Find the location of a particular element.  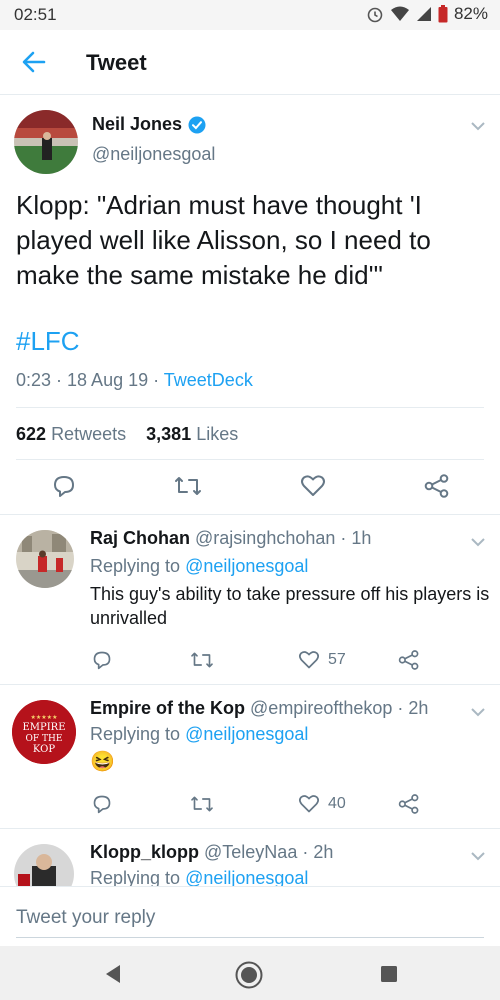

tweet-source-link: TweetDeck is located at coordinates (208, 380).